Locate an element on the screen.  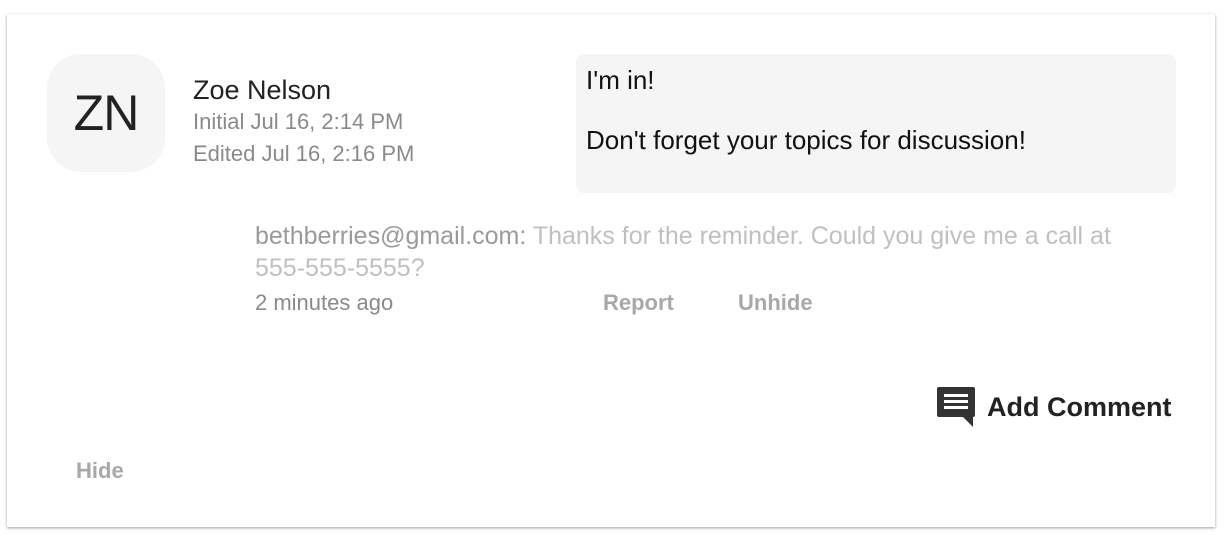
author-name: Zoe Nelson is located at coordinates (262, 90).